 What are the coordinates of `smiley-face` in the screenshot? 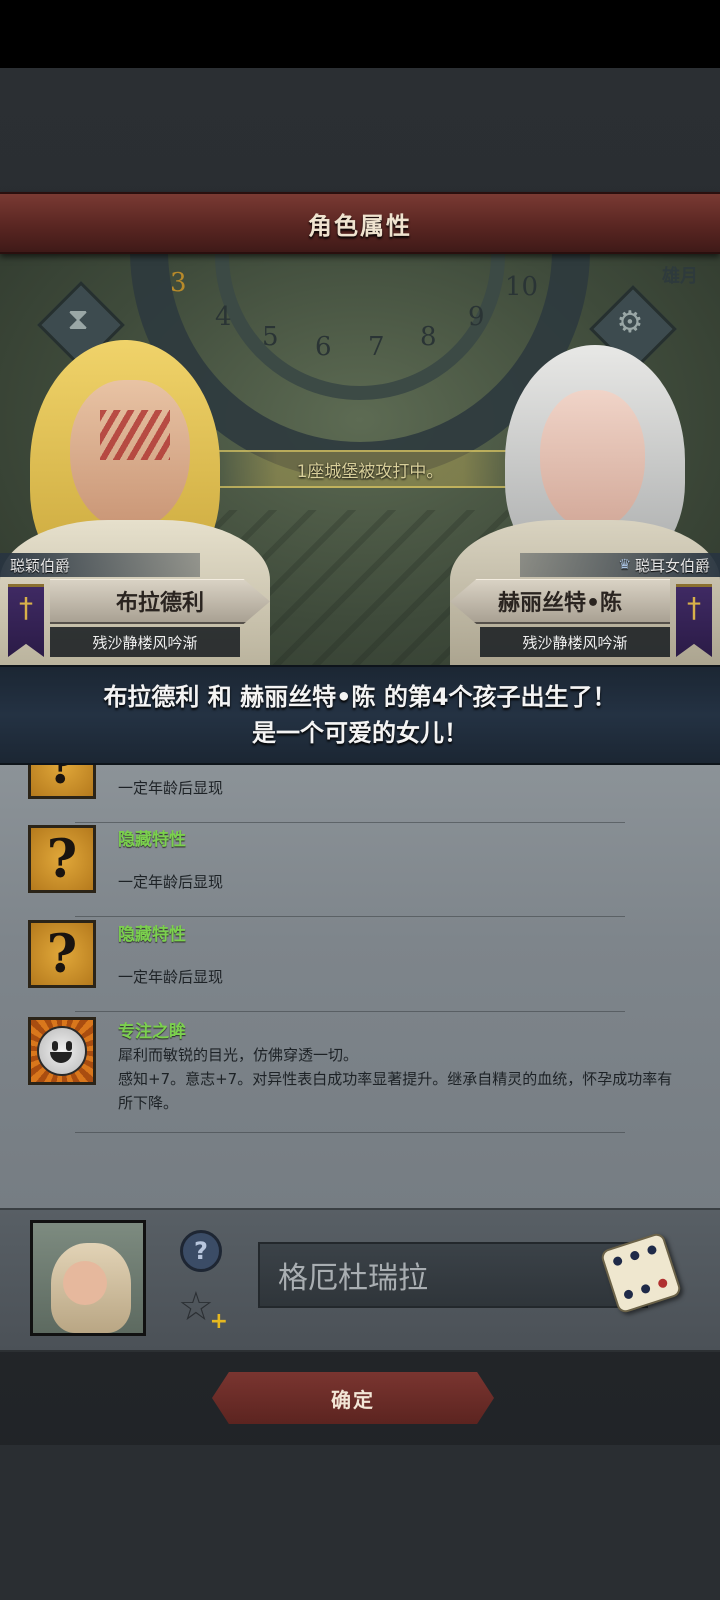 It's located at (62, 1051).